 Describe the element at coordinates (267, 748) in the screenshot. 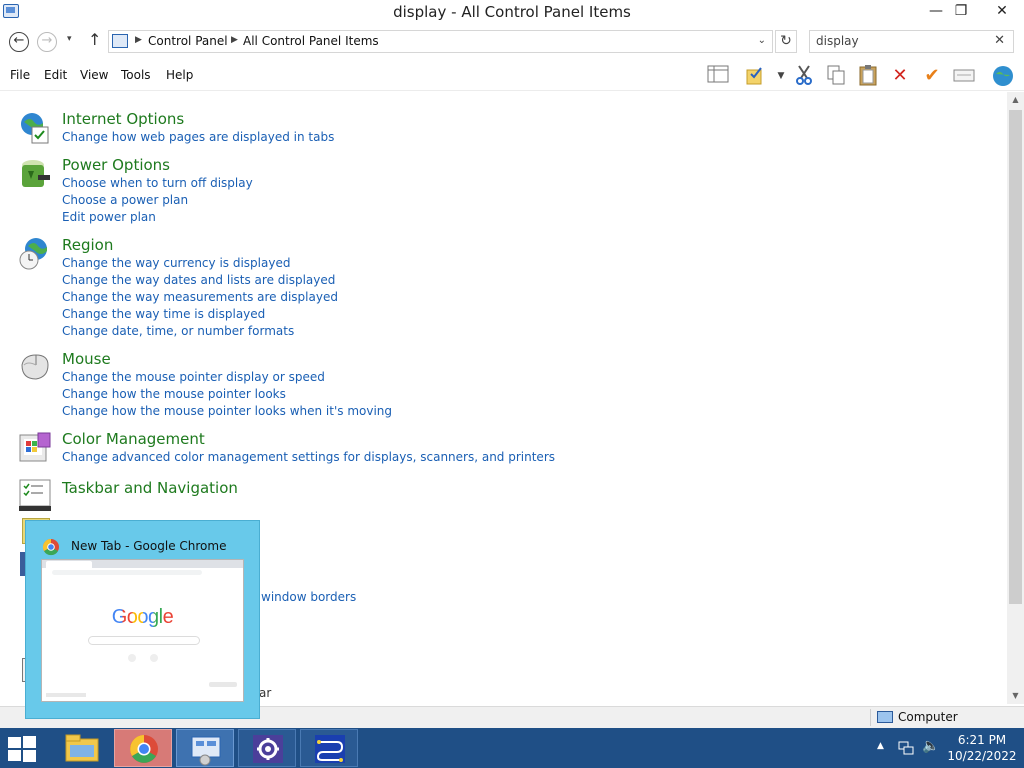

I see `taskbar-settings` at that location.